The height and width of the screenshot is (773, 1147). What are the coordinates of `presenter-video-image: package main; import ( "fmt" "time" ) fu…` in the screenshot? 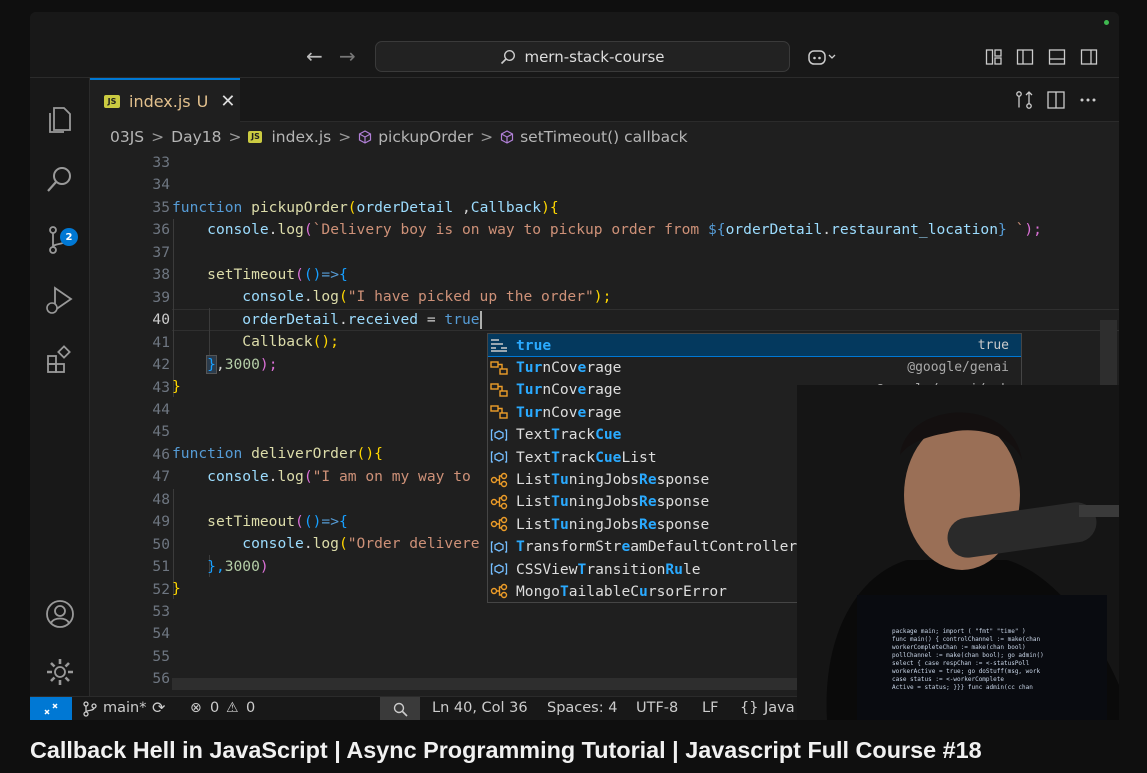 It's located at (958, 552).